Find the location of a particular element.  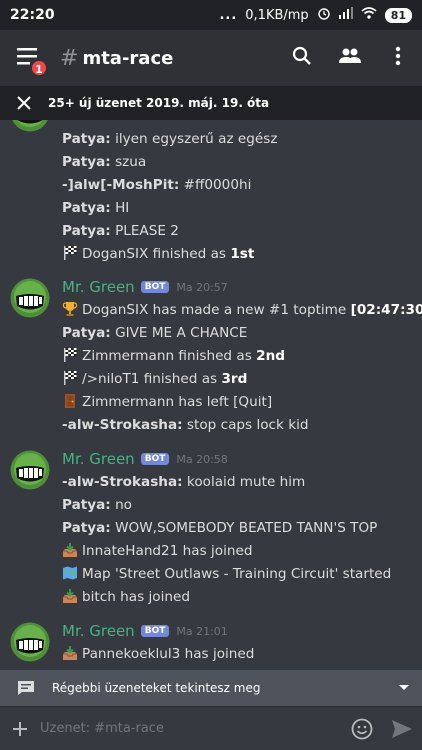

message-line: Zimmermann finished as 2nd is located at coordinates (173, 356).